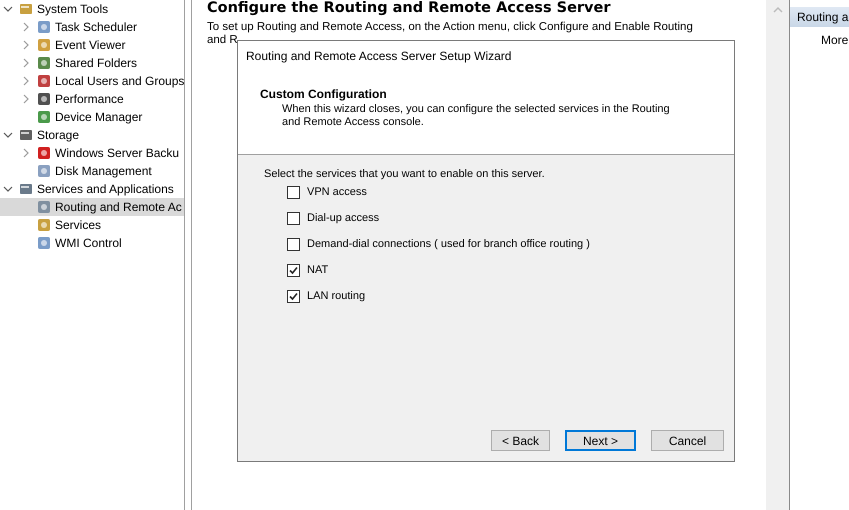  What do you see at coordinates (505, 192) in the screenshot?
I see `service-checkbox: VPN access` at bounding box center [505, 192].